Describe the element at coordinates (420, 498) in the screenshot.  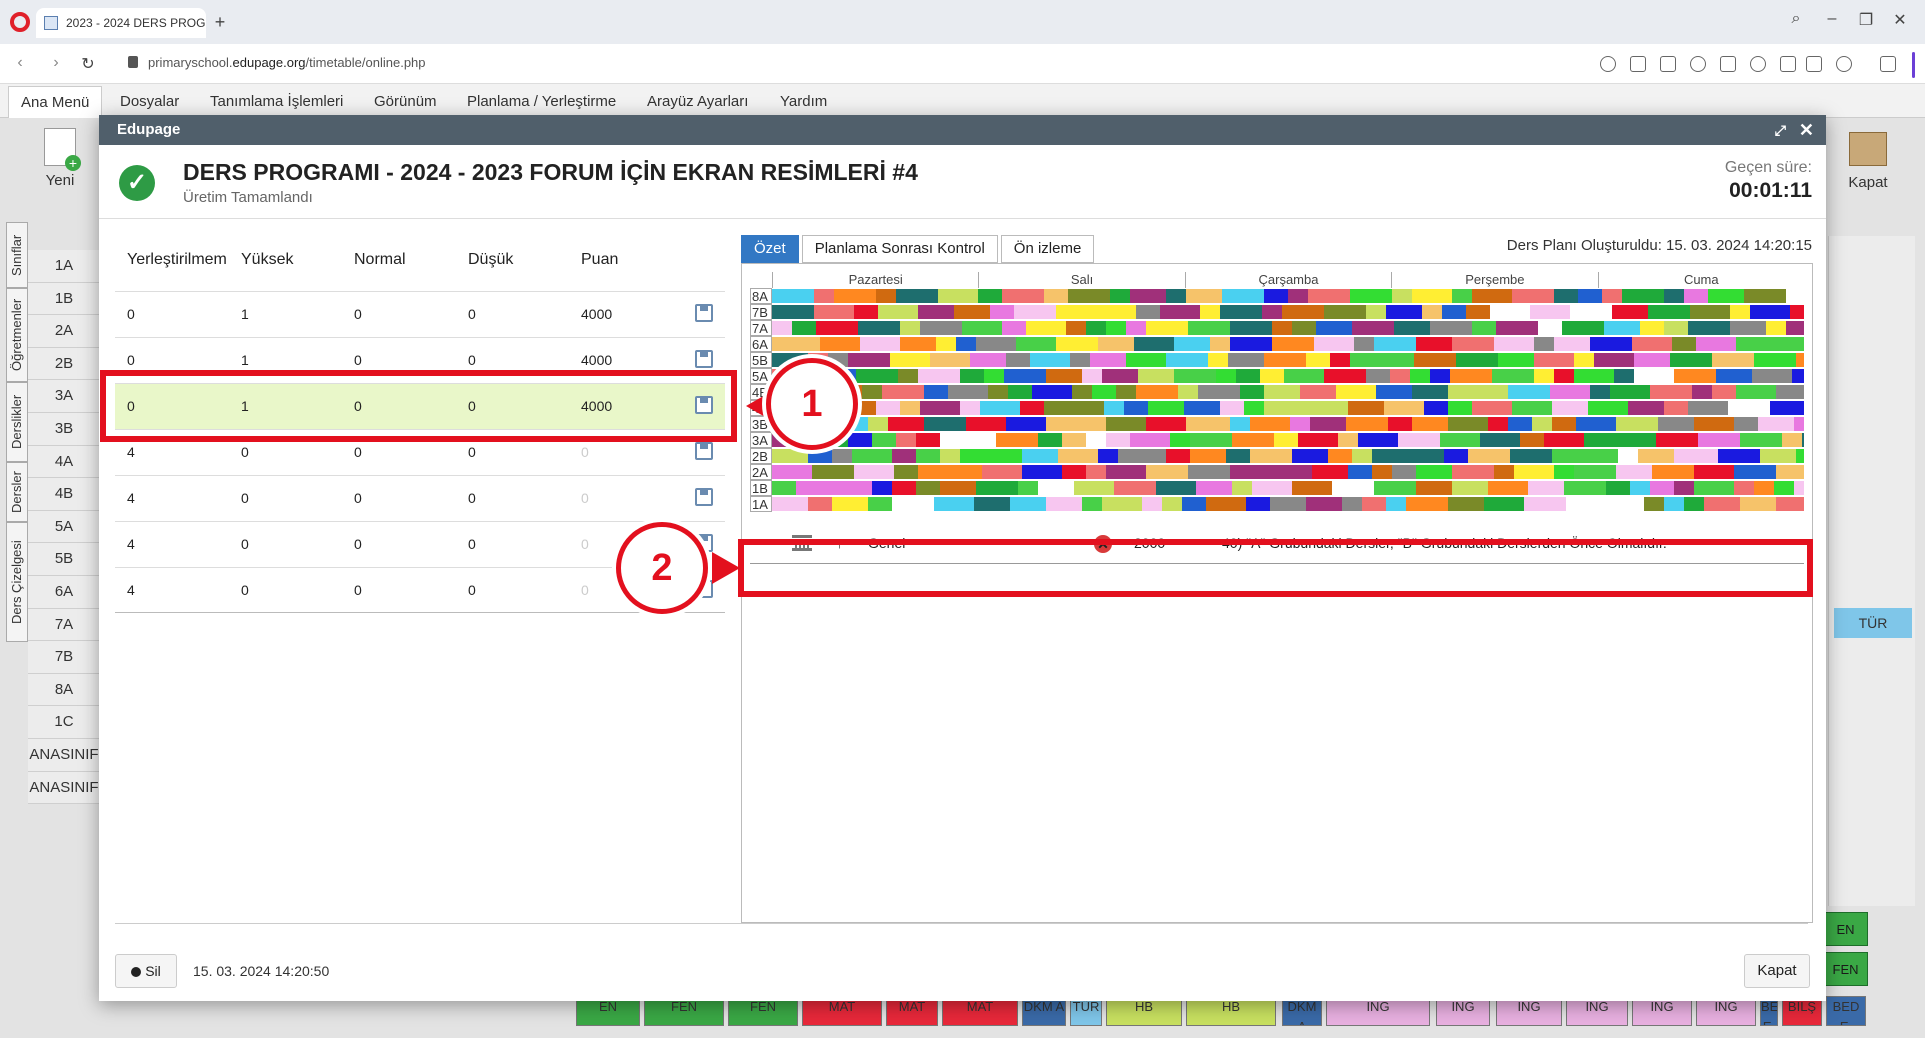
I see `result-row: 4 0 0 0 0` at that location.